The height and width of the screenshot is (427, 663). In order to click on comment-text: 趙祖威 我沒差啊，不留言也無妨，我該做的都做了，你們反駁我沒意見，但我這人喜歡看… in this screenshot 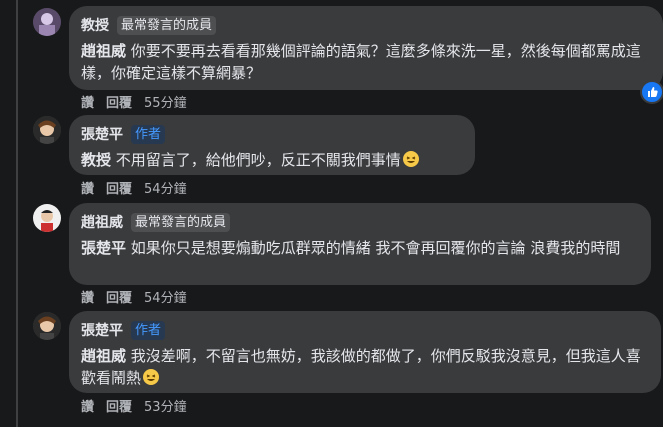, I will do `click(365, 367)`.